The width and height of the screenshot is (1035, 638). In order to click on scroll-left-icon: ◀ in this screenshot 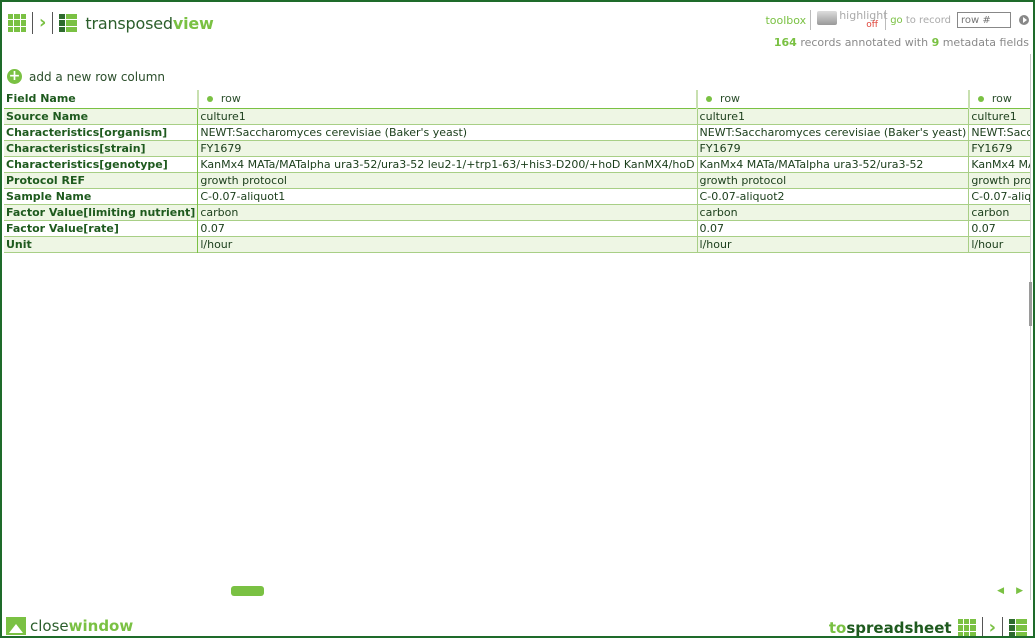, I will do `click(1000, 591)`.